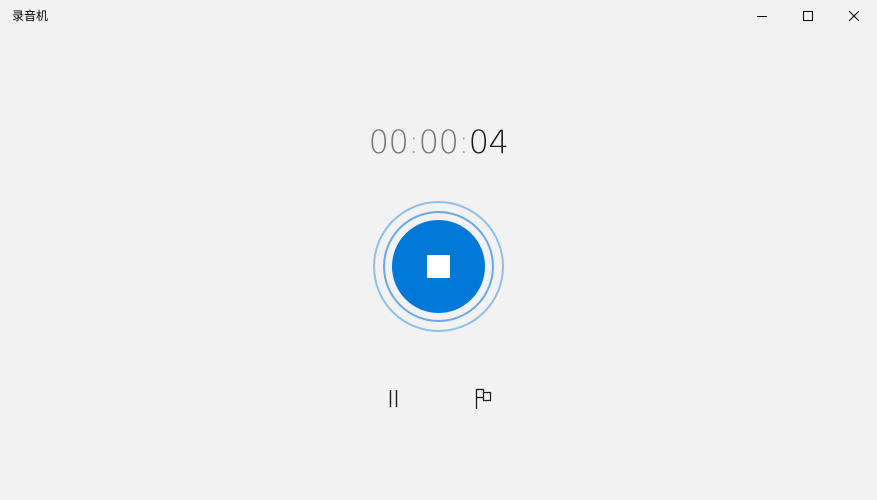 The width and height of the screenshot is (877, 500). Describe the element at coordinates (388, 142) in the screenshot. I see `timer-hours: 00` at that location.